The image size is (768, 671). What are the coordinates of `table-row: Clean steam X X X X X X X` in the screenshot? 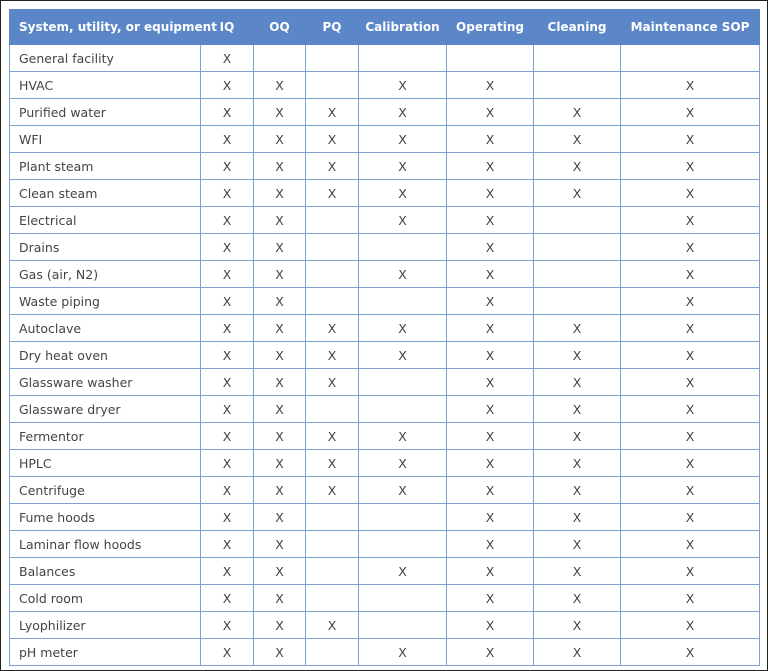 It's located at (384, 193).